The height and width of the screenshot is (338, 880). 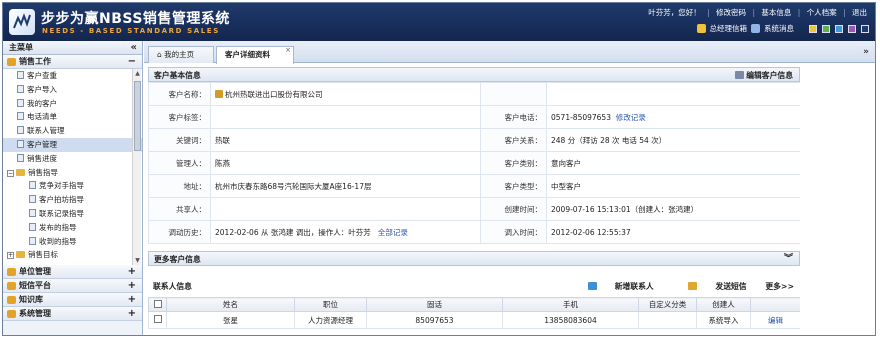 What do you see at coordinates (709, 286) in the screenshot?
I see `send-sms-button: 发送短信` at bounding box center [709, 286].